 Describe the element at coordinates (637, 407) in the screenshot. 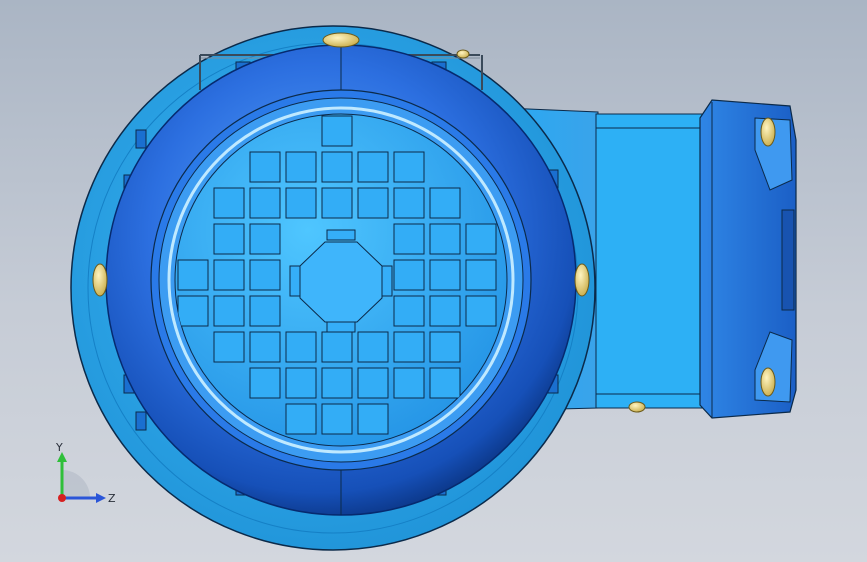

I see `bolt-small-b` at that location.